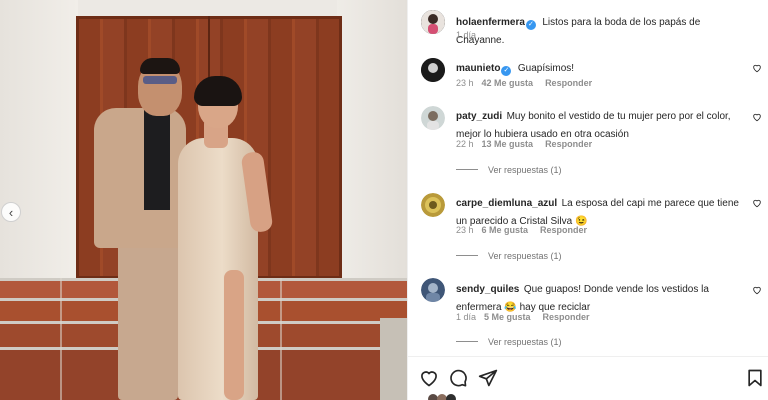 The image size is (768, 400). I want to click on comment: maunieto ✓ Guapísimos!, so click(600, 67).